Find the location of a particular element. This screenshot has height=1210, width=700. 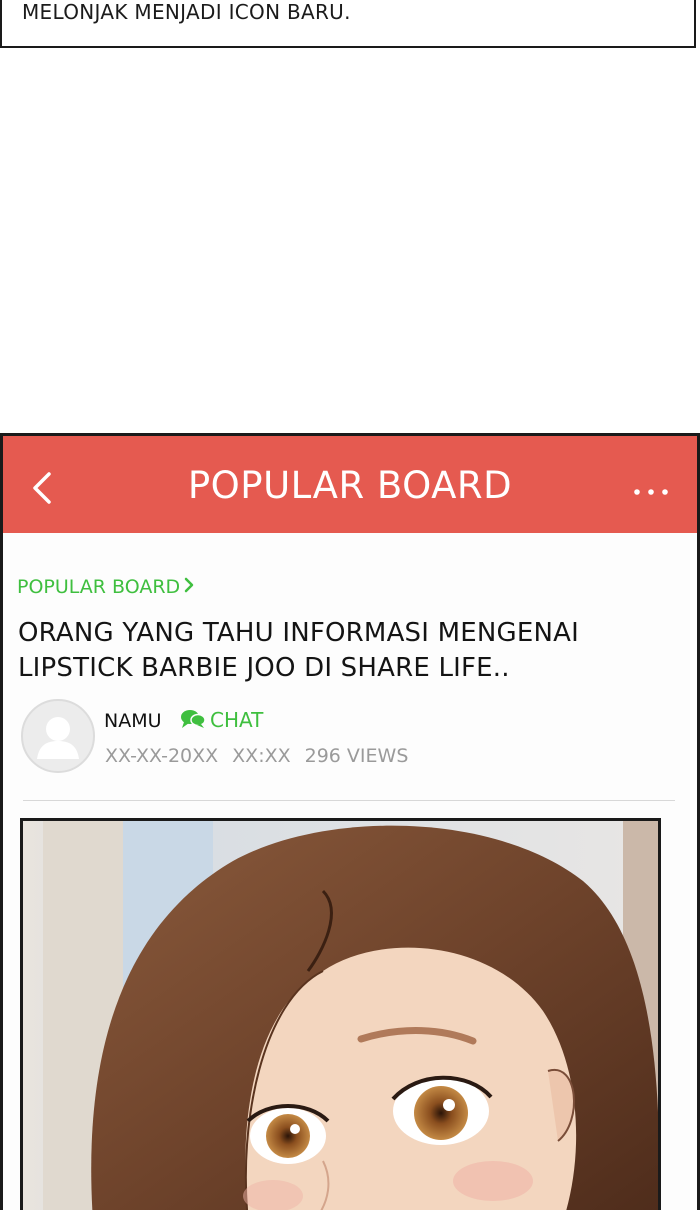

page-title: POPULAR BOARD is located at coordinates (350, 485).